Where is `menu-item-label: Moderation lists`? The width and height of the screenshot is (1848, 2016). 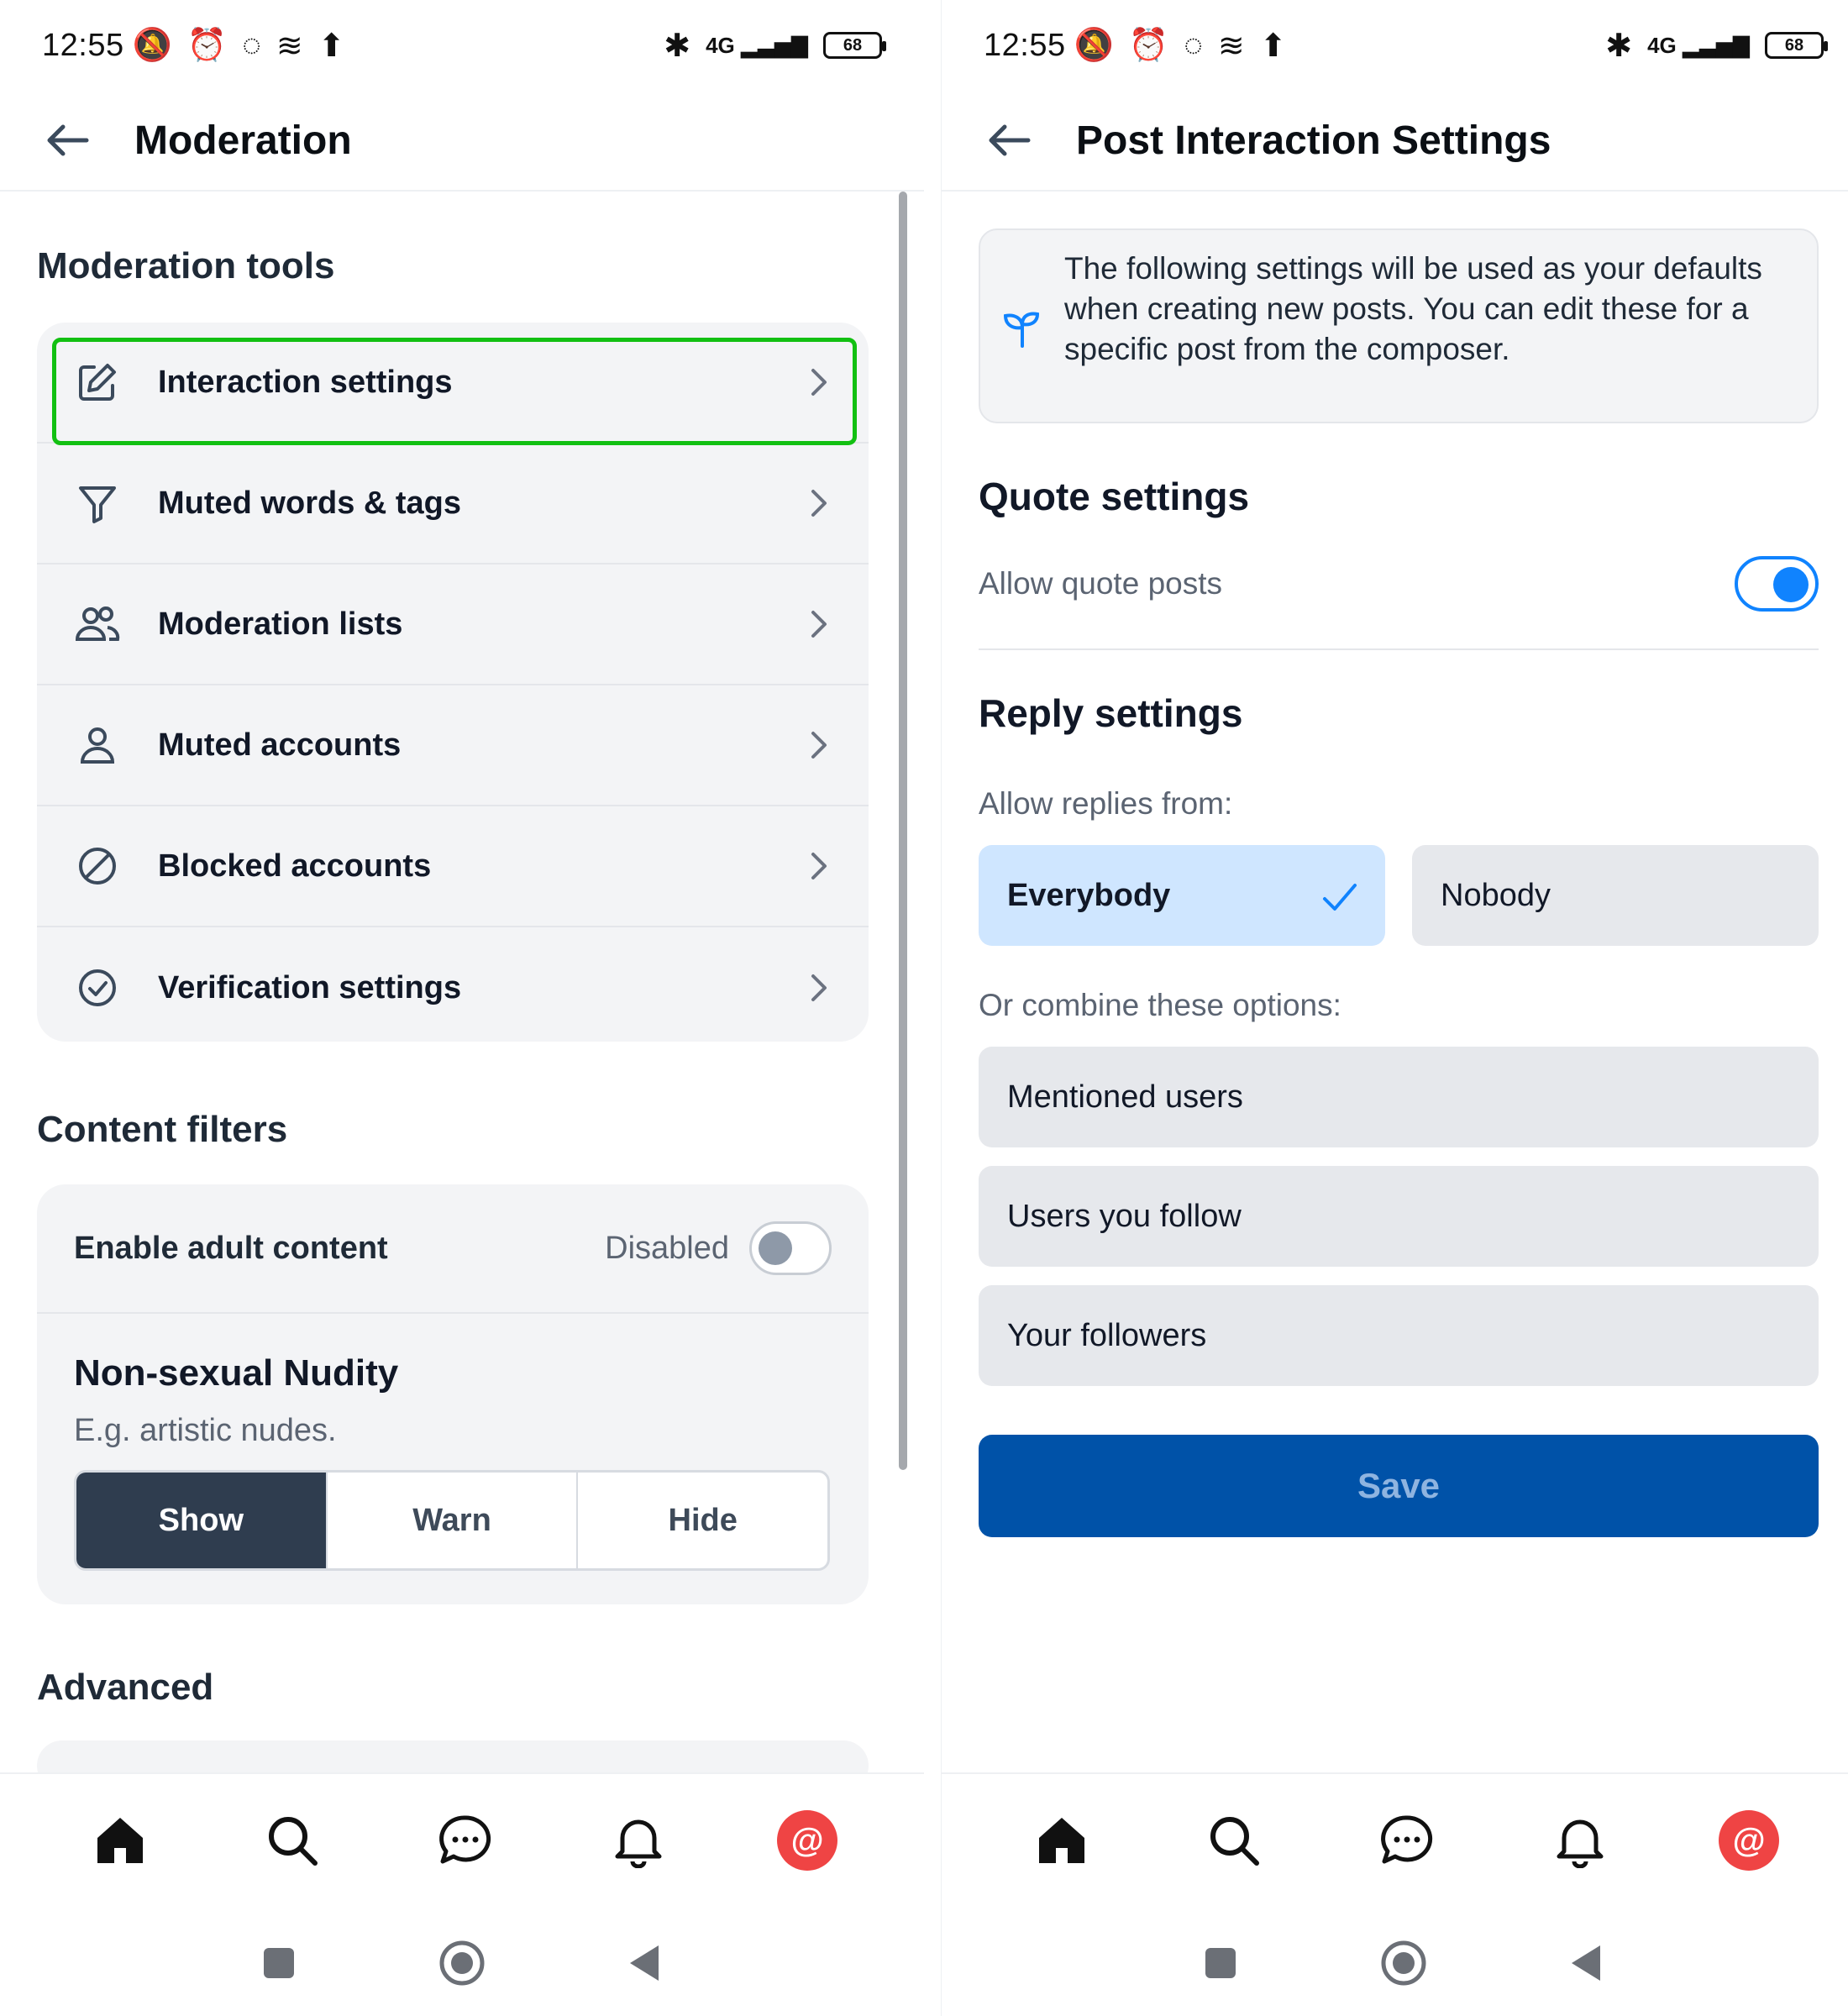
menu-item-label: Moderation lists is located at coordinates (280, 624).